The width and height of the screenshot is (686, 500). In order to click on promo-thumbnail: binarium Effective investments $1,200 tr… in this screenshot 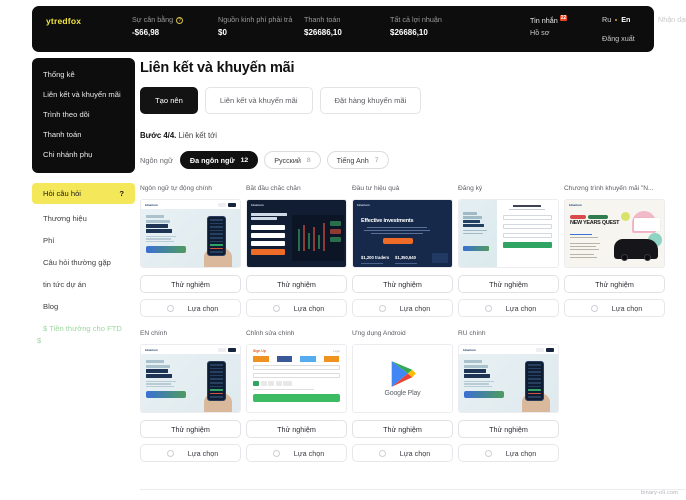, I will do `click(402, 233)`.